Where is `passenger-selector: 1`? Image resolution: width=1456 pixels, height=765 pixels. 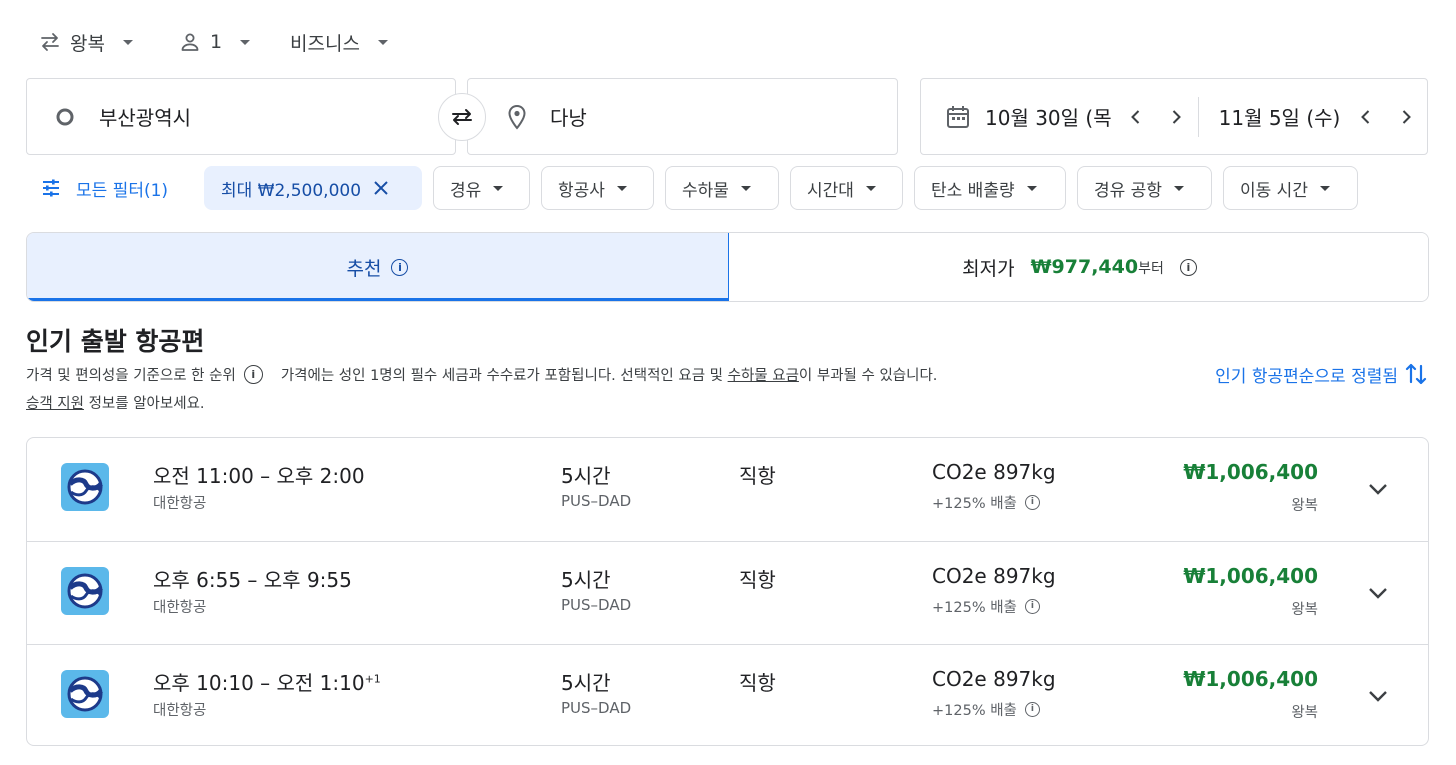
passenger-selector: 1 is located at coordinates (214, 42).